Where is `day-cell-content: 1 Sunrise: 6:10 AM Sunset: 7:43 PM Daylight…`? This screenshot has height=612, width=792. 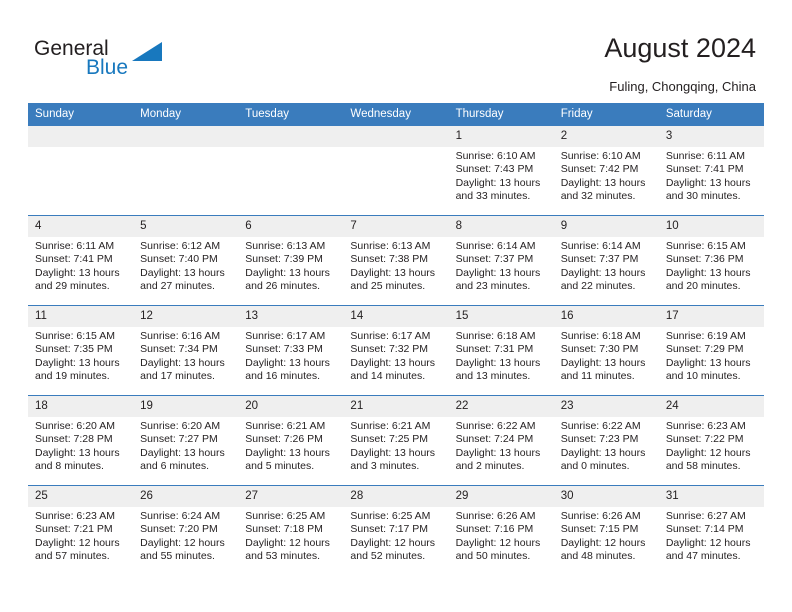 day-cell-content: 1 Sunrise: 6:10 AM Sunset: 7:43 PM Daylight… is located at coordinates (501, 170).